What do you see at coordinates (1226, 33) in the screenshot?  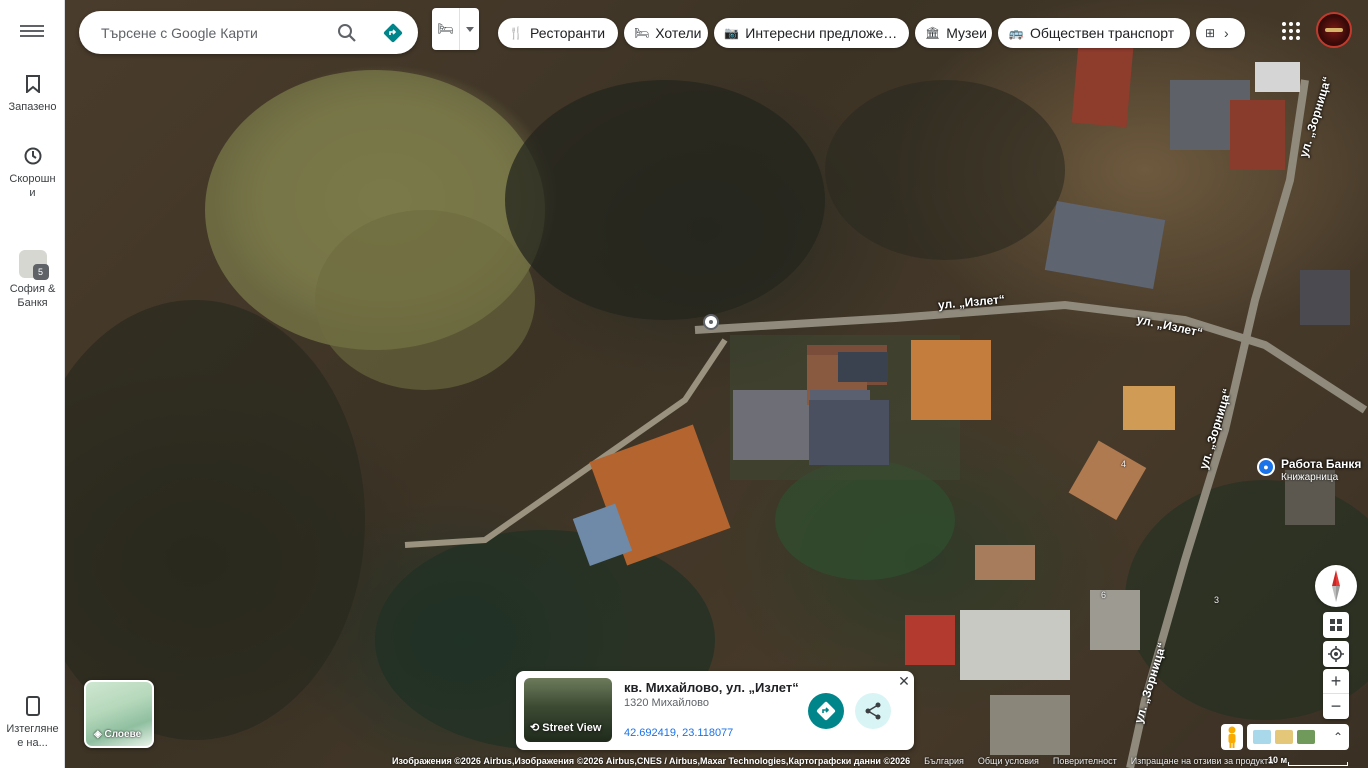 I see `chevron-right-icon: ›` at bounding box center [1226, 33].